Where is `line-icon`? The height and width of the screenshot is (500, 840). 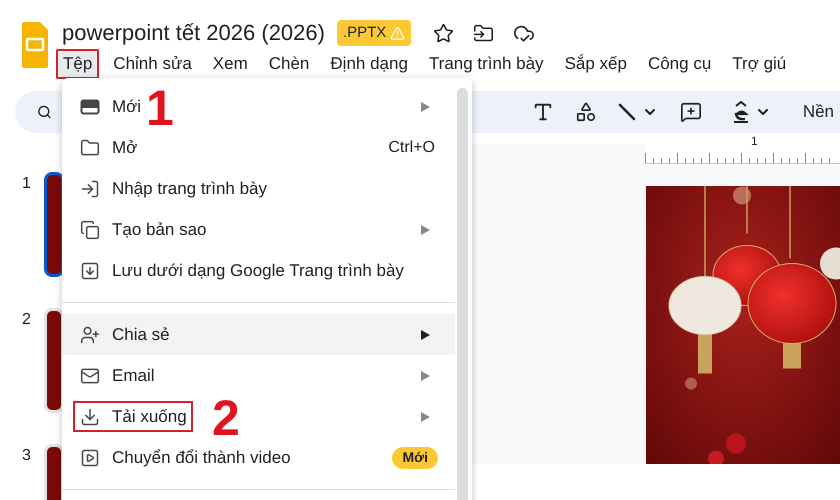
line-icon is located at coordinates (626, 112).